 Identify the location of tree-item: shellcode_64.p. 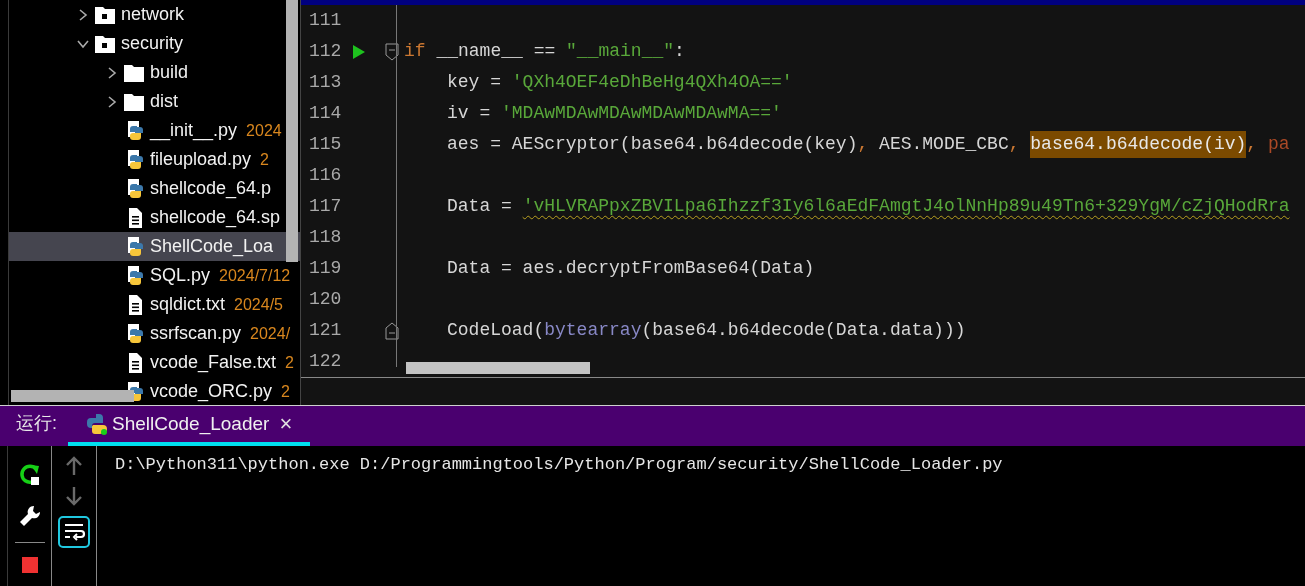
(154, 188).